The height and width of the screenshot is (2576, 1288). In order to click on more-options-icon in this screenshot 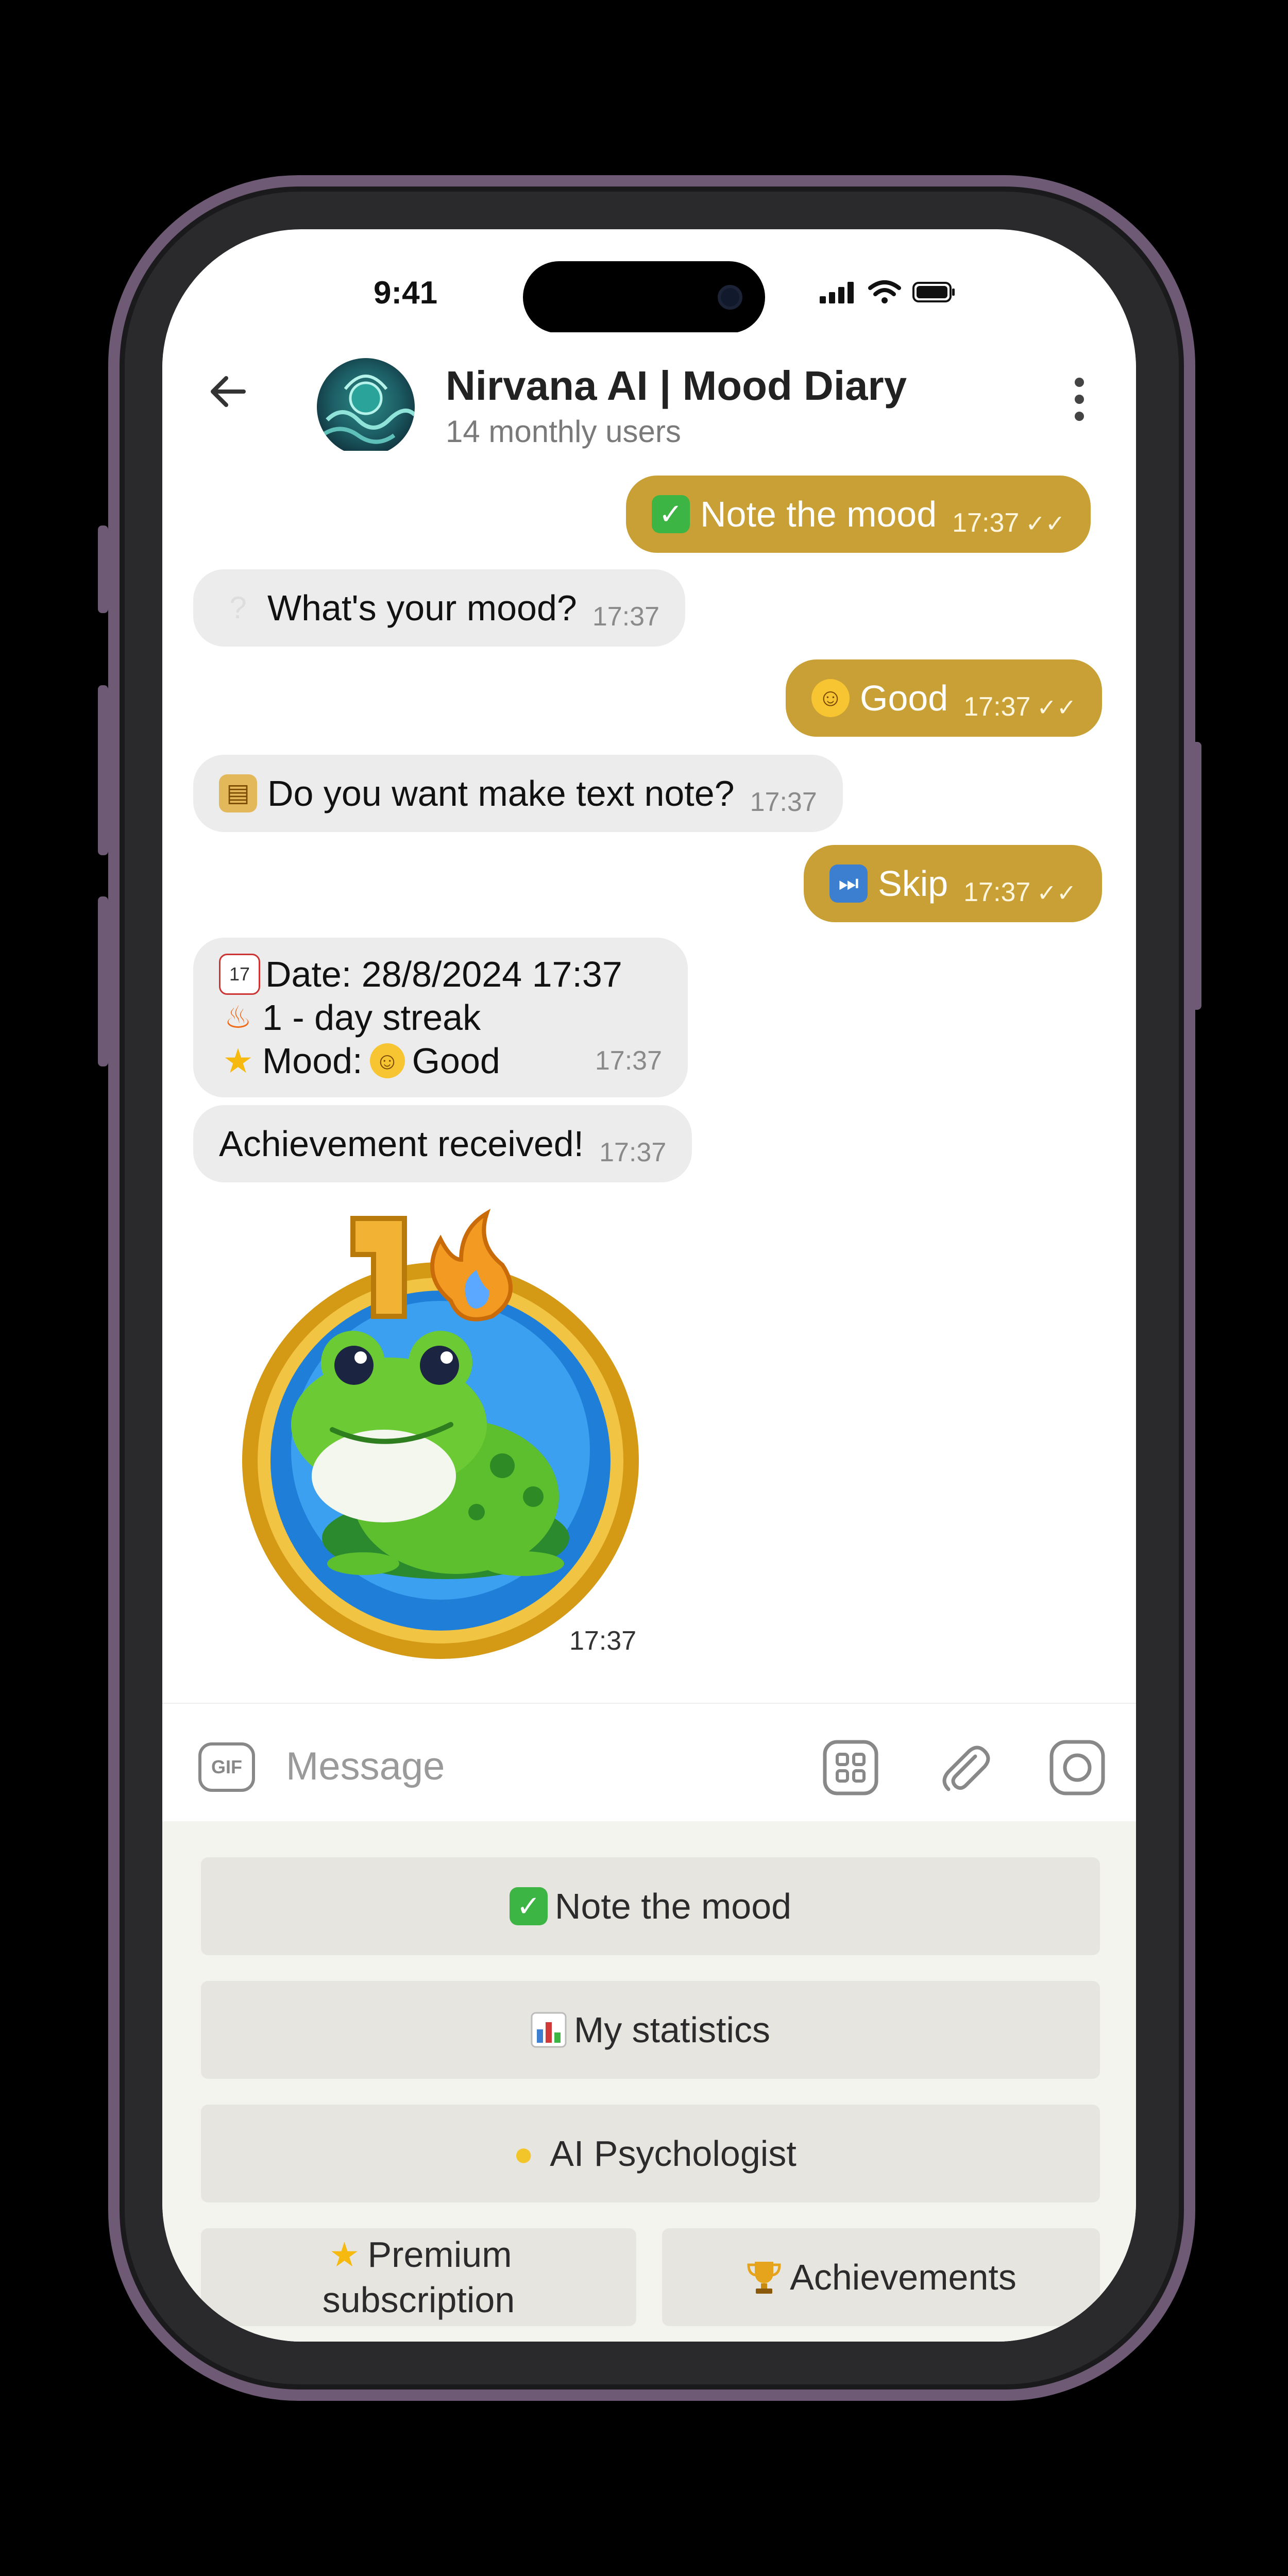, I will do `click(1079, 399)`.